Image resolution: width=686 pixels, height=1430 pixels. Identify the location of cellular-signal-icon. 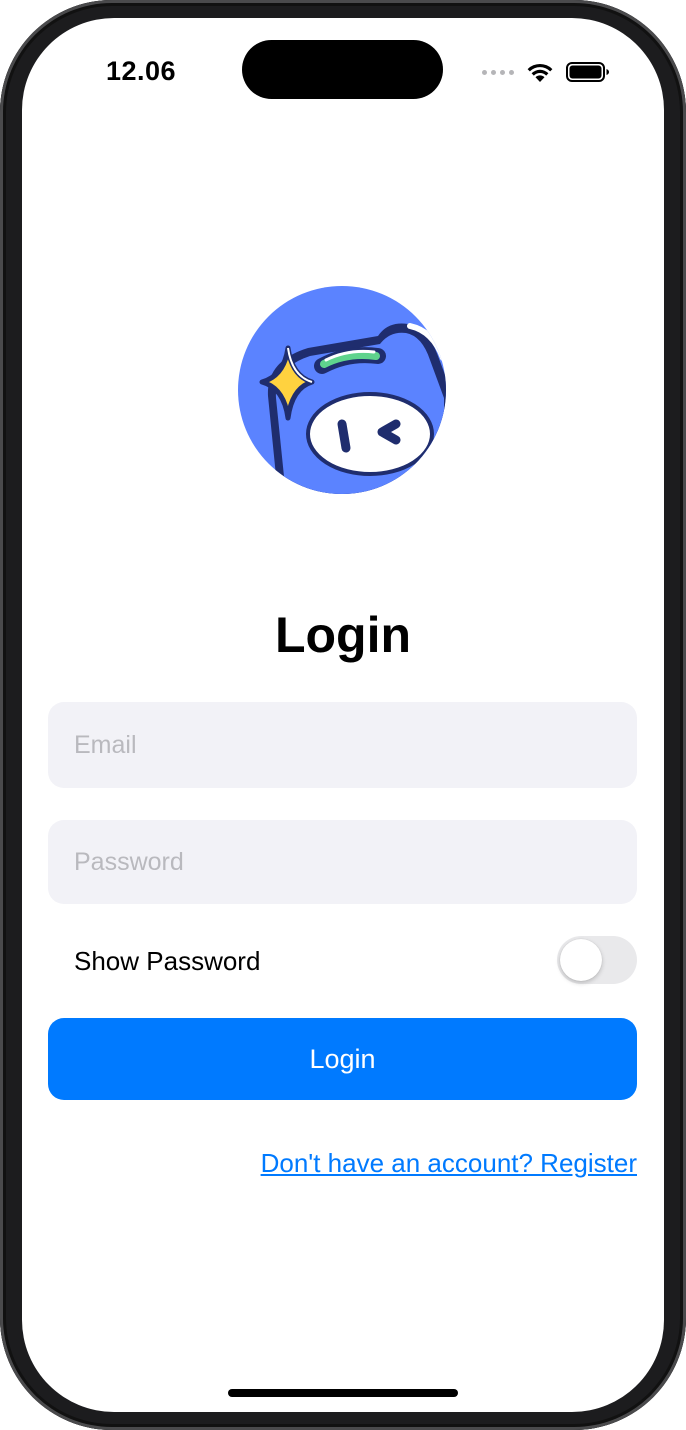
(498, 72).